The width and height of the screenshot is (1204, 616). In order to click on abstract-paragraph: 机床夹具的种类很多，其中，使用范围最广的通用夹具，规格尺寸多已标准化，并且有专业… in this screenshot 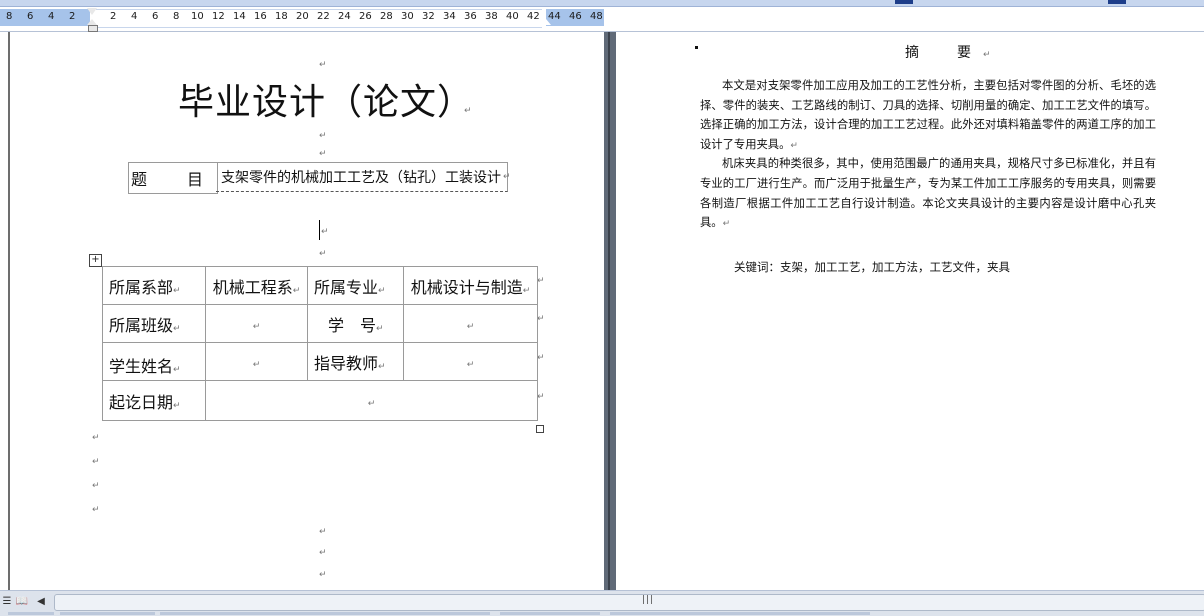, I will do `click(928, 193)`.